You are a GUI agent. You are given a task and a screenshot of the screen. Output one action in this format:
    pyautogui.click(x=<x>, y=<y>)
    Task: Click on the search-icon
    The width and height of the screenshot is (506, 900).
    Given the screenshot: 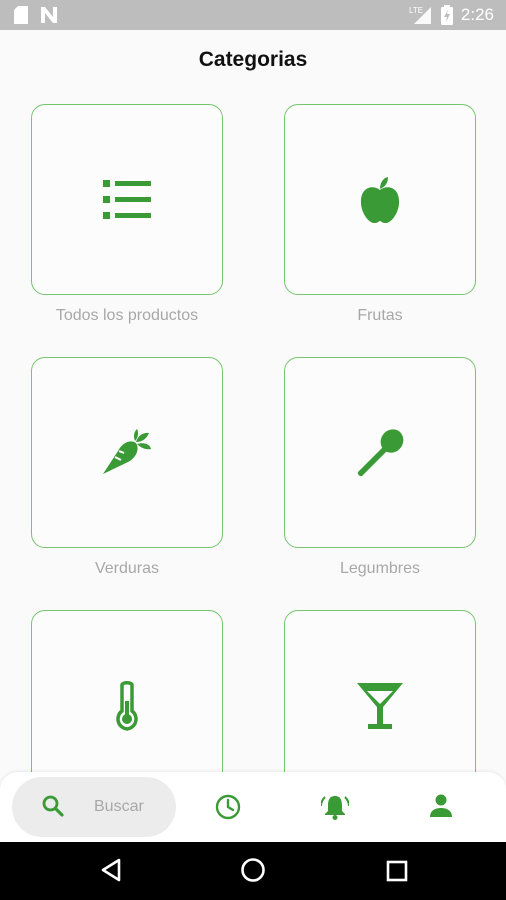 What is the action you would take?
    pyautogui.click(x=53, y=806)
    